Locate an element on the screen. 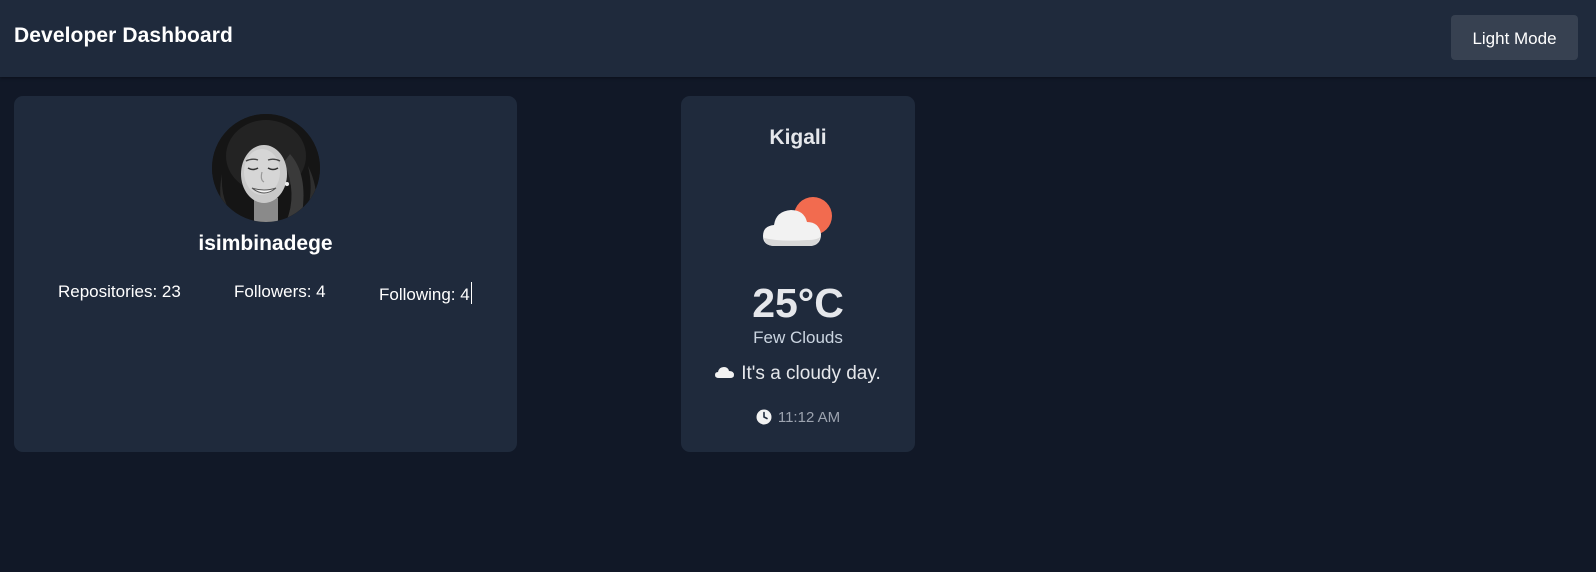  cloud-sun-icon is located at coordinates (798, 221).